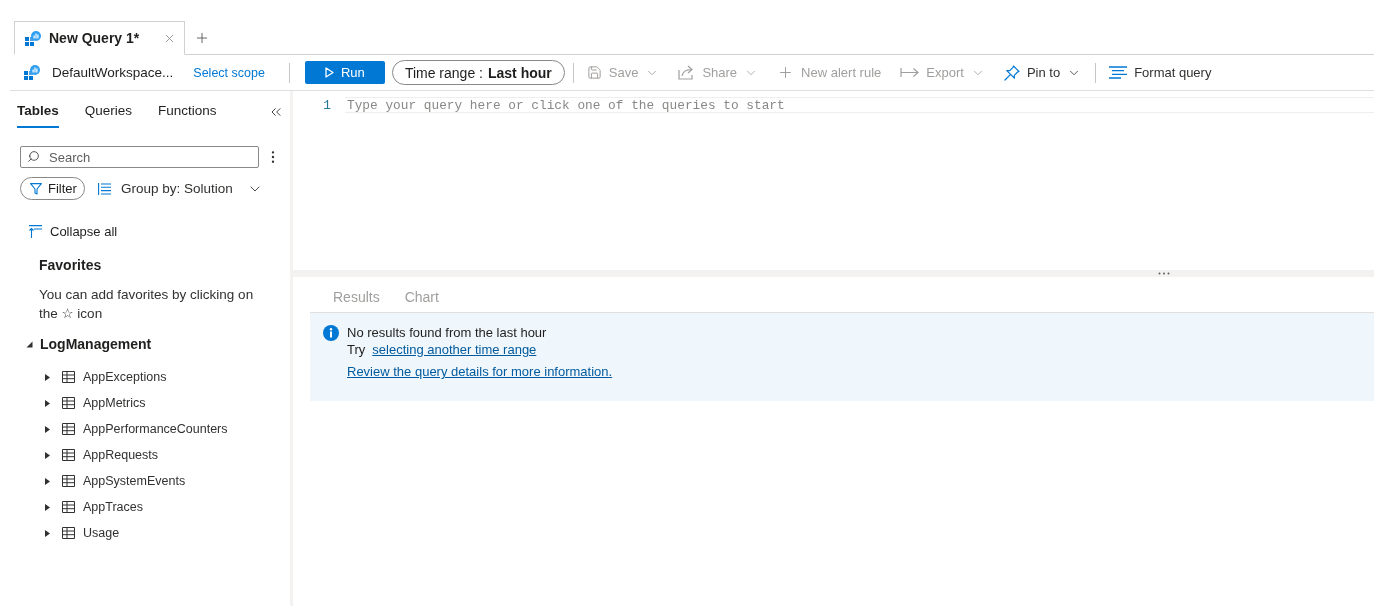 This screenshot has height=606, width=1374. What do you see at coordinates (38, 109) in the screenshot?
I see `panel-tab: Tables` at bounding box center [38, 109].